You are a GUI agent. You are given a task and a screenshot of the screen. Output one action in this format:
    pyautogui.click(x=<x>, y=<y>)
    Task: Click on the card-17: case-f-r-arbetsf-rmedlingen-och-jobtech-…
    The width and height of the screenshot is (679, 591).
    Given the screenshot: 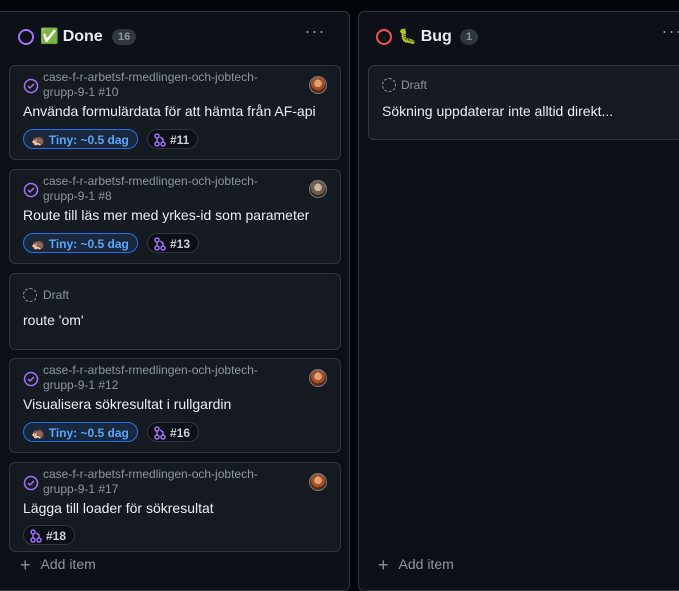 What is the action you would take?
    pyautogui.click(x=175, y=507)
    